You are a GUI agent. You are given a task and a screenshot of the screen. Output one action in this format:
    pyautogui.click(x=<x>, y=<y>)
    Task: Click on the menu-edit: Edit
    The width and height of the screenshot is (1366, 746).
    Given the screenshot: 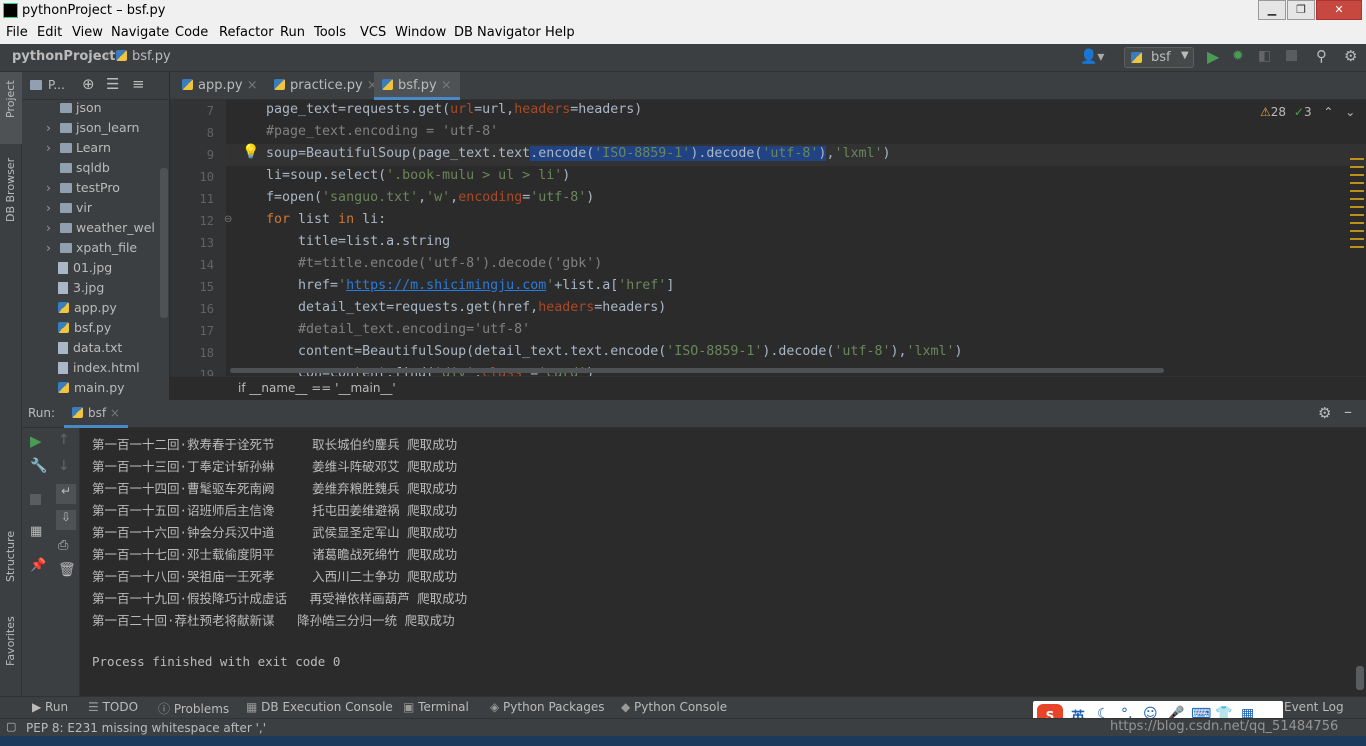 What is the action you would take?
    pyautogui.click(x=49, y=32)
    